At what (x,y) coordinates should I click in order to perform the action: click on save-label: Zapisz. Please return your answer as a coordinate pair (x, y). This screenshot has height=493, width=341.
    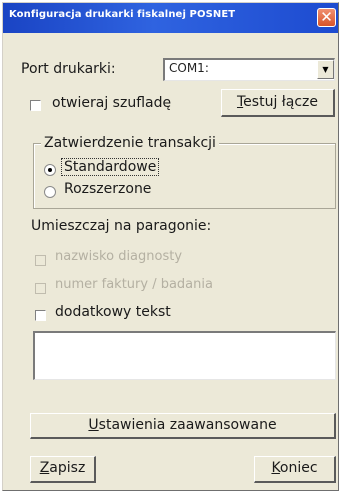
    Looking at the image, I should click on (62, 468).